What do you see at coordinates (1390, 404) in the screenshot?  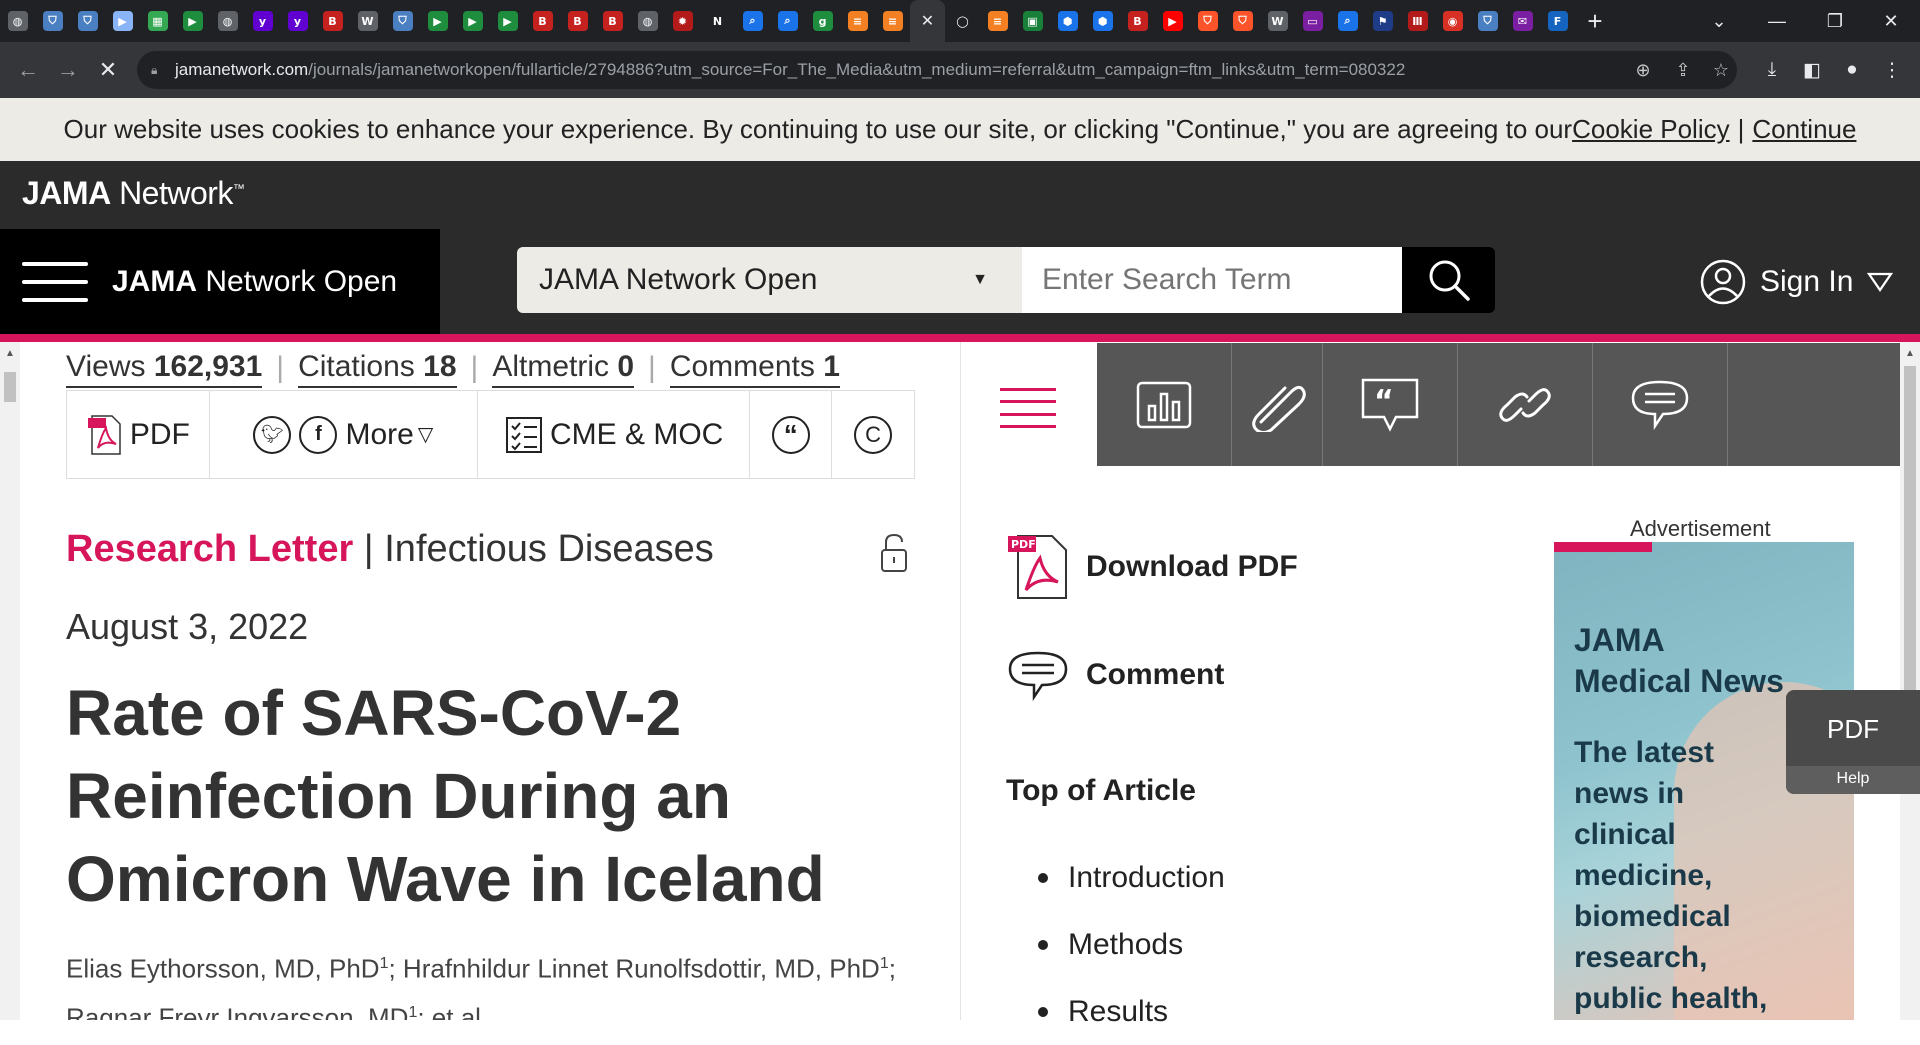 I see `tab-citations: “` at bounding box center [1390, 404].